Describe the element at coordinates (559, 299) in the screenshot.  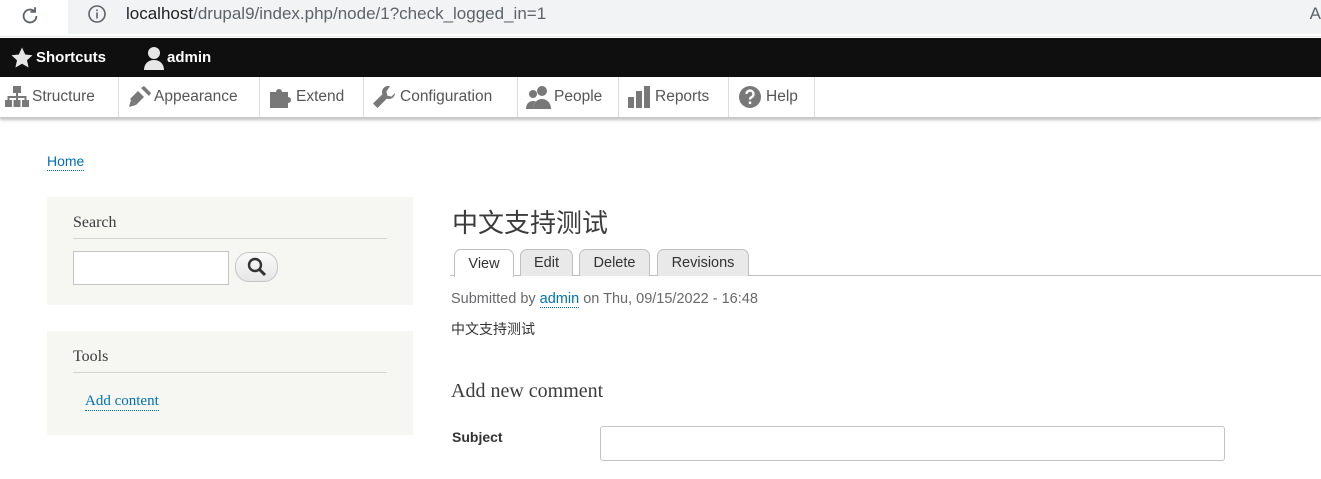
I see `author-link: admin` at that location.